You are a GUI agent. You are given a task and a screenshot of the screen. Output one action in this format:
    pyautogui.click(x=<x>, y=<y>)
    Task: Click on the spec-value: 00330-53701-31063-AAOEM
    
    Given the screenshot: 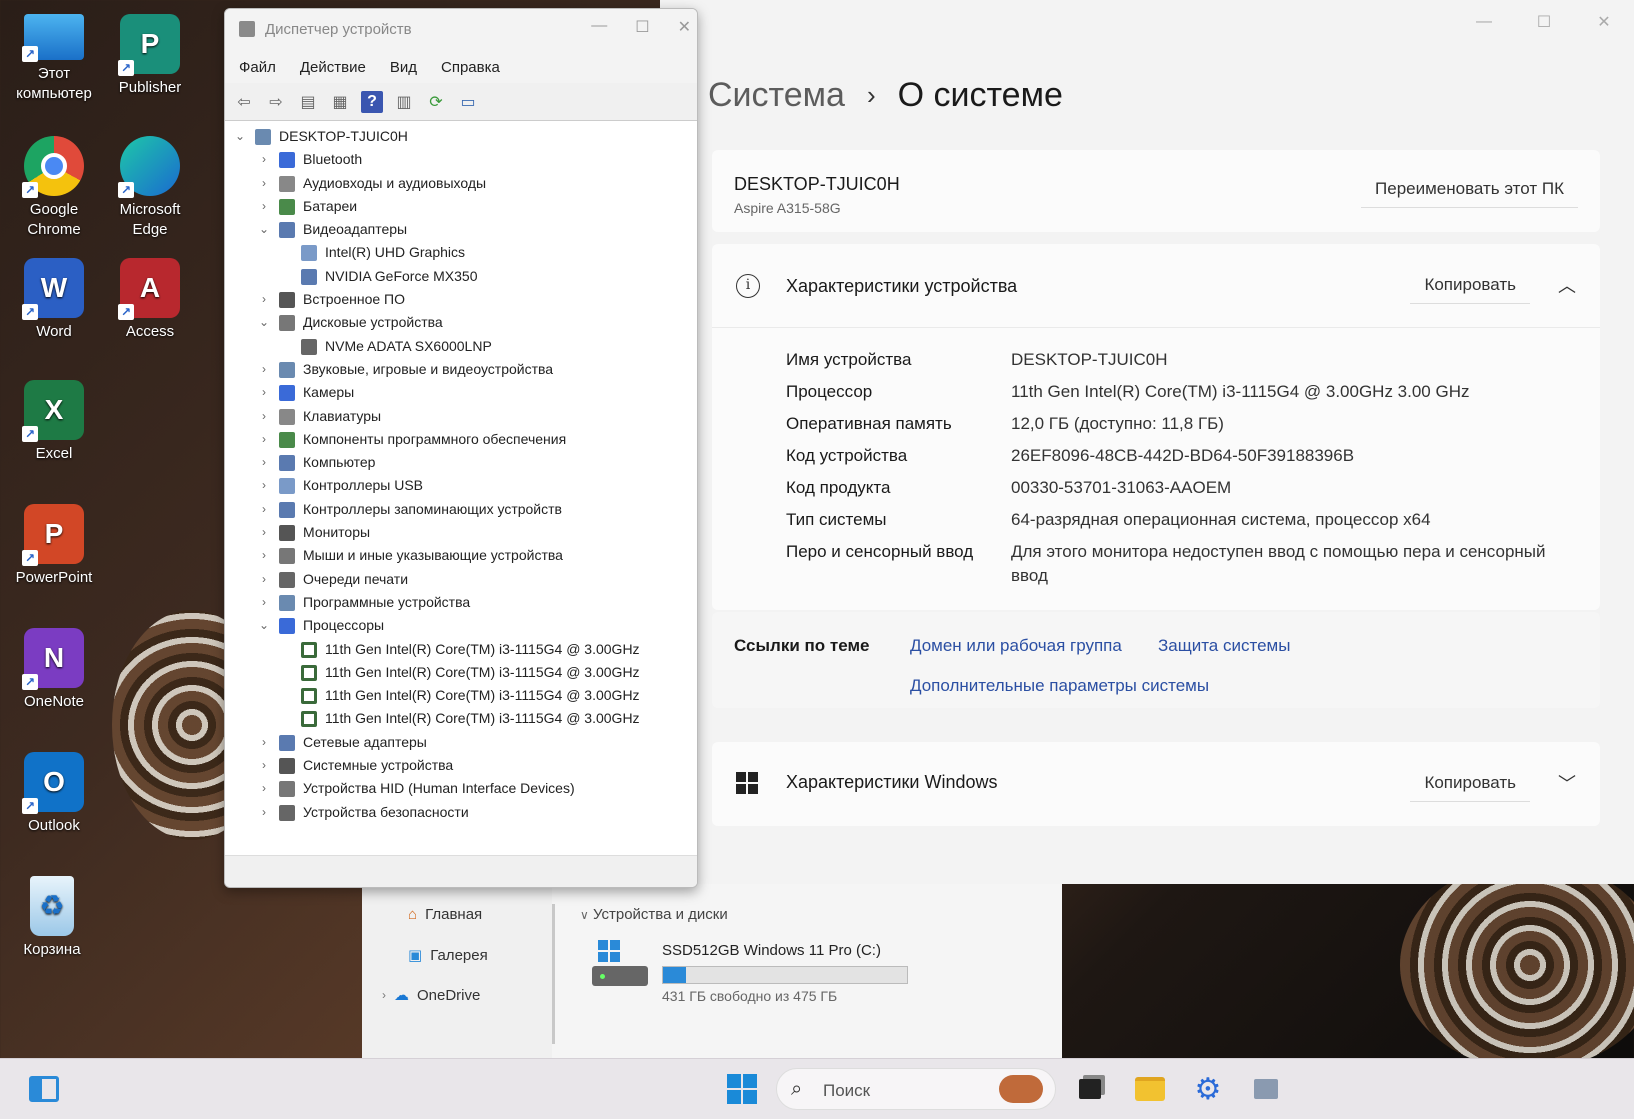 What is the action you would take?
    pyautogui.click(x=1121, y=488)
    